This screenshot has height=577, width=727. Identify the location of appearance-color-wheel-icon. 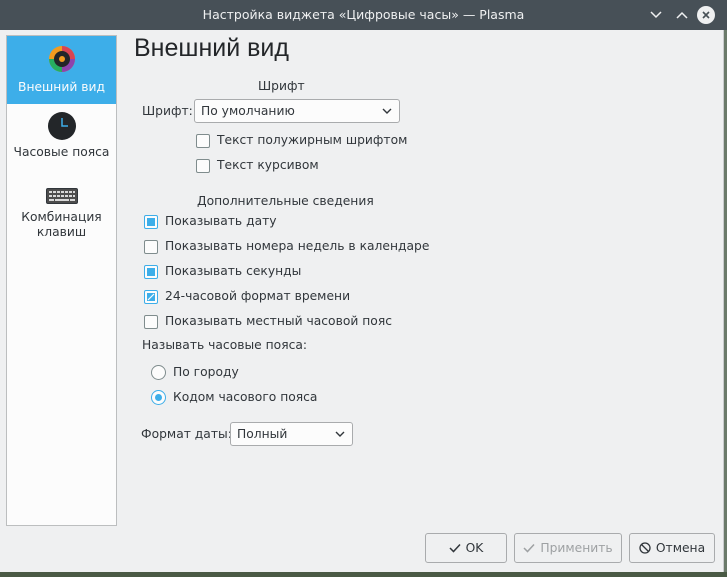
(61, 59).